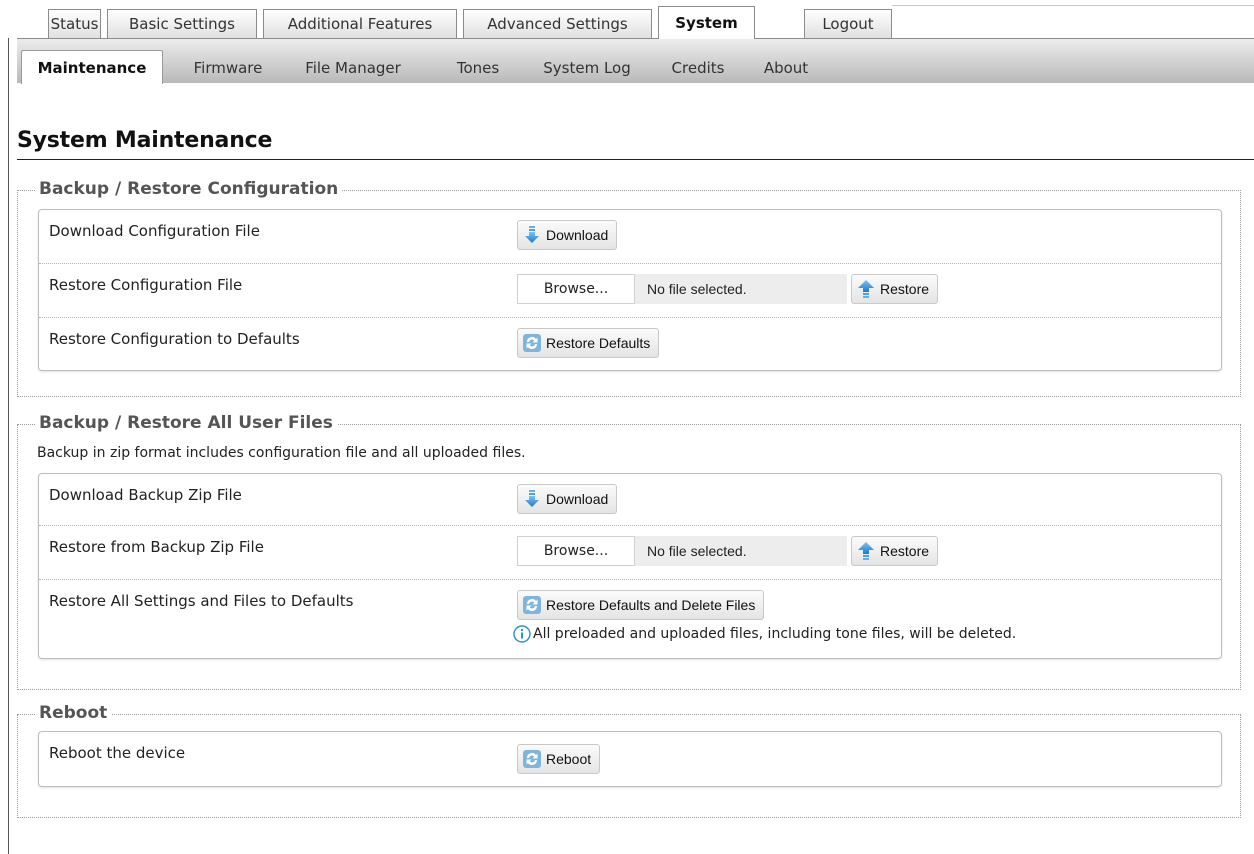 Image resolution: width=1254 pixels, height=854 pixels. I want to click on page-title: System Maintenance, so click(145, 140).